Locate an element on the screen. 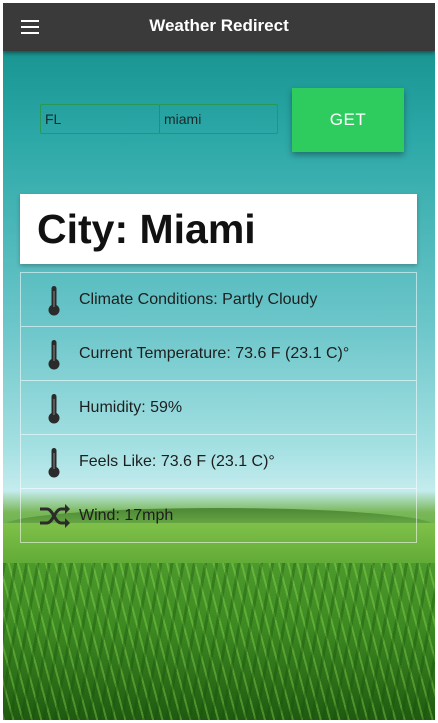 The width and height of the screenshot is (438, 723). list-item-temperature: Current Temperature: 73.6 F (23.1 C)° is located at coordinates (218, 354).